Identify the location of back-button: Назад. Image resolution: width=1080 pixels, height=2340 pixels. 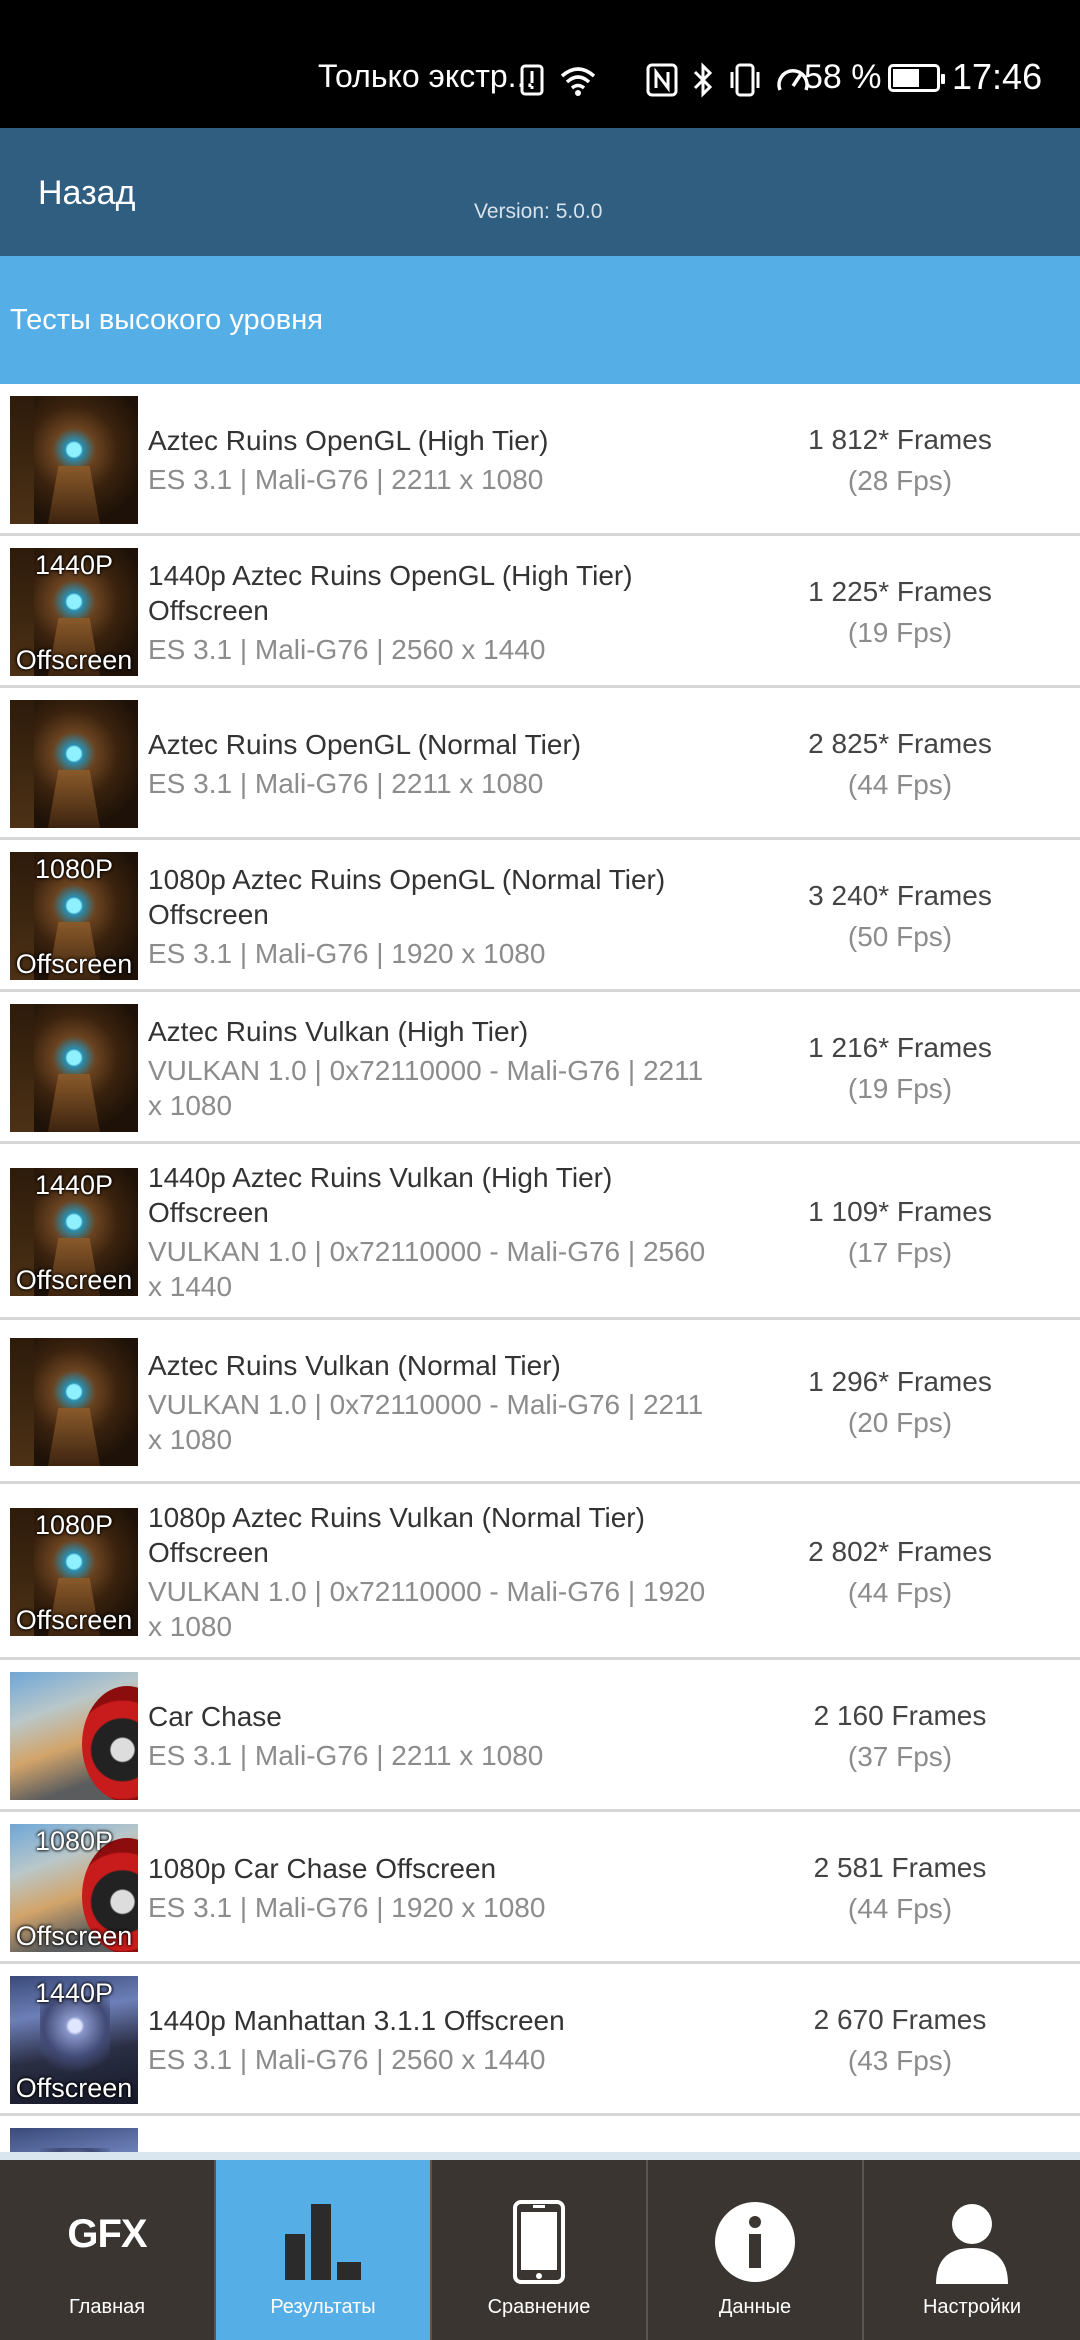
(86, 193).